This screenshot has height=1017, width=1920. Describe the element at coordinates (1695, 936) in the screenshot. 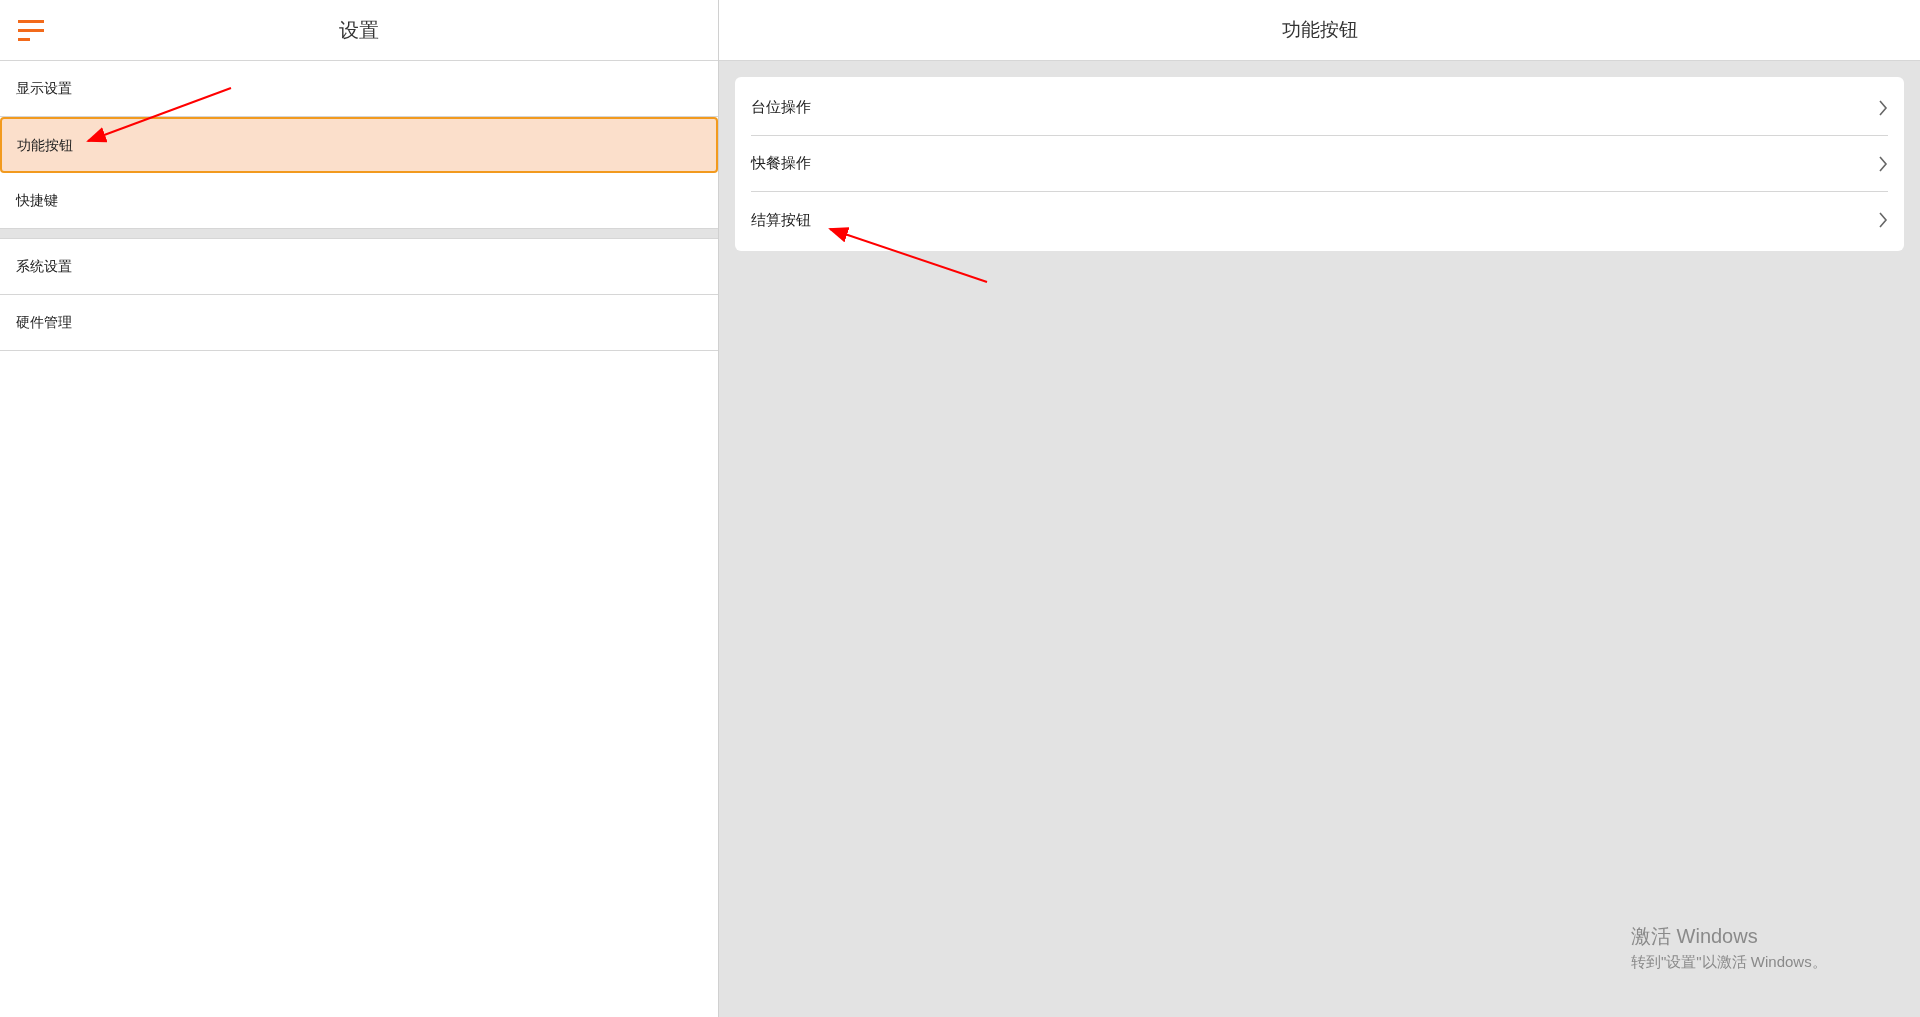

I see `activation-notice-title: 激活 Windows` at that location.